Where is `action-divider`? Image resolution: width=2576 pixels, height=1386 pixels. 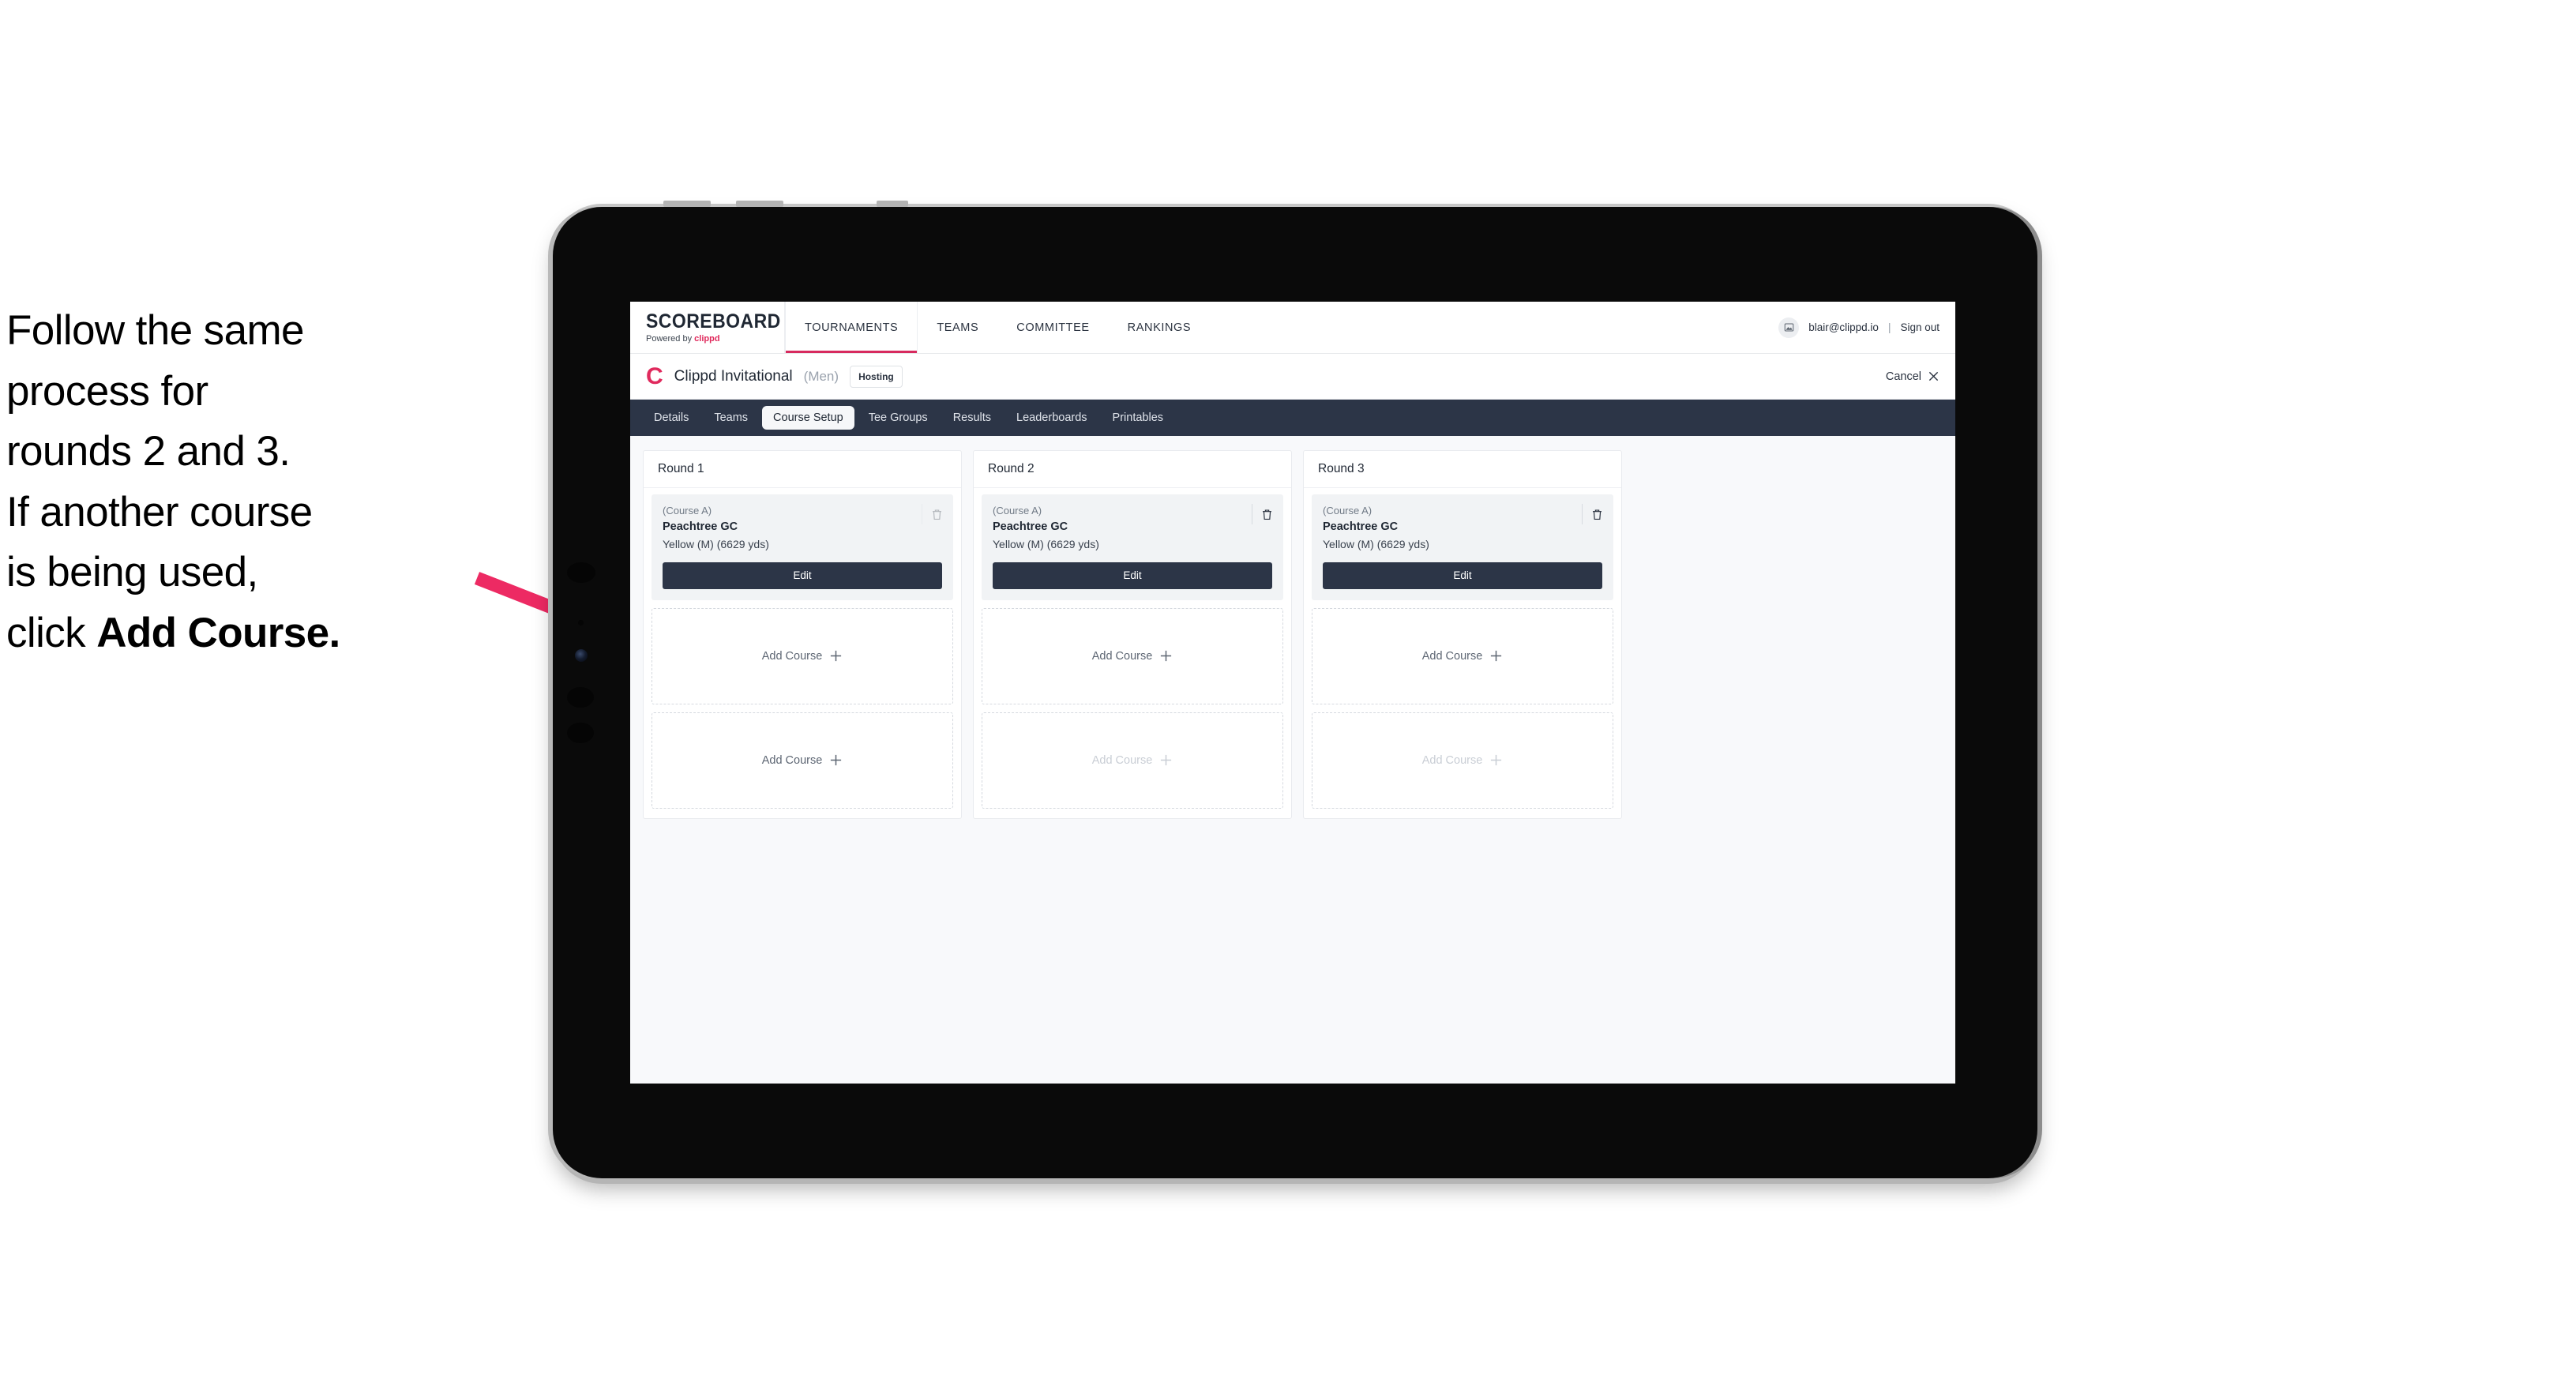 action-divider is located at coordinates (1582, 514).